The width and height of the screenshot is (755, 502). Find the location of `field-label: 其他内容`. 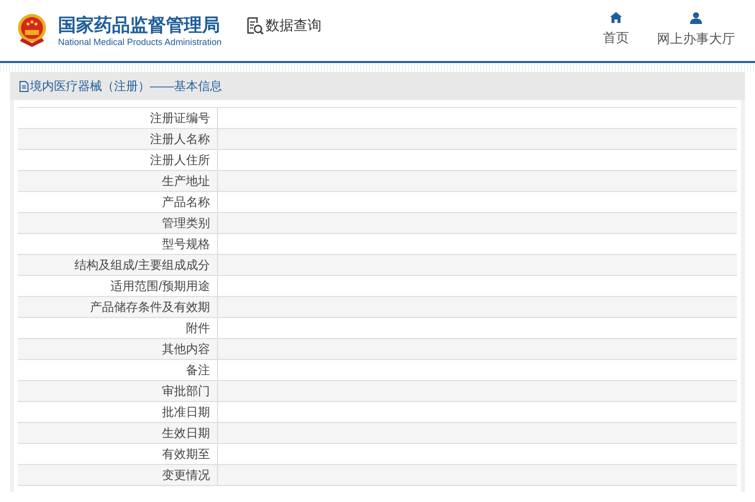

field-label: 其他内容 is located at coordinates (118, 349).